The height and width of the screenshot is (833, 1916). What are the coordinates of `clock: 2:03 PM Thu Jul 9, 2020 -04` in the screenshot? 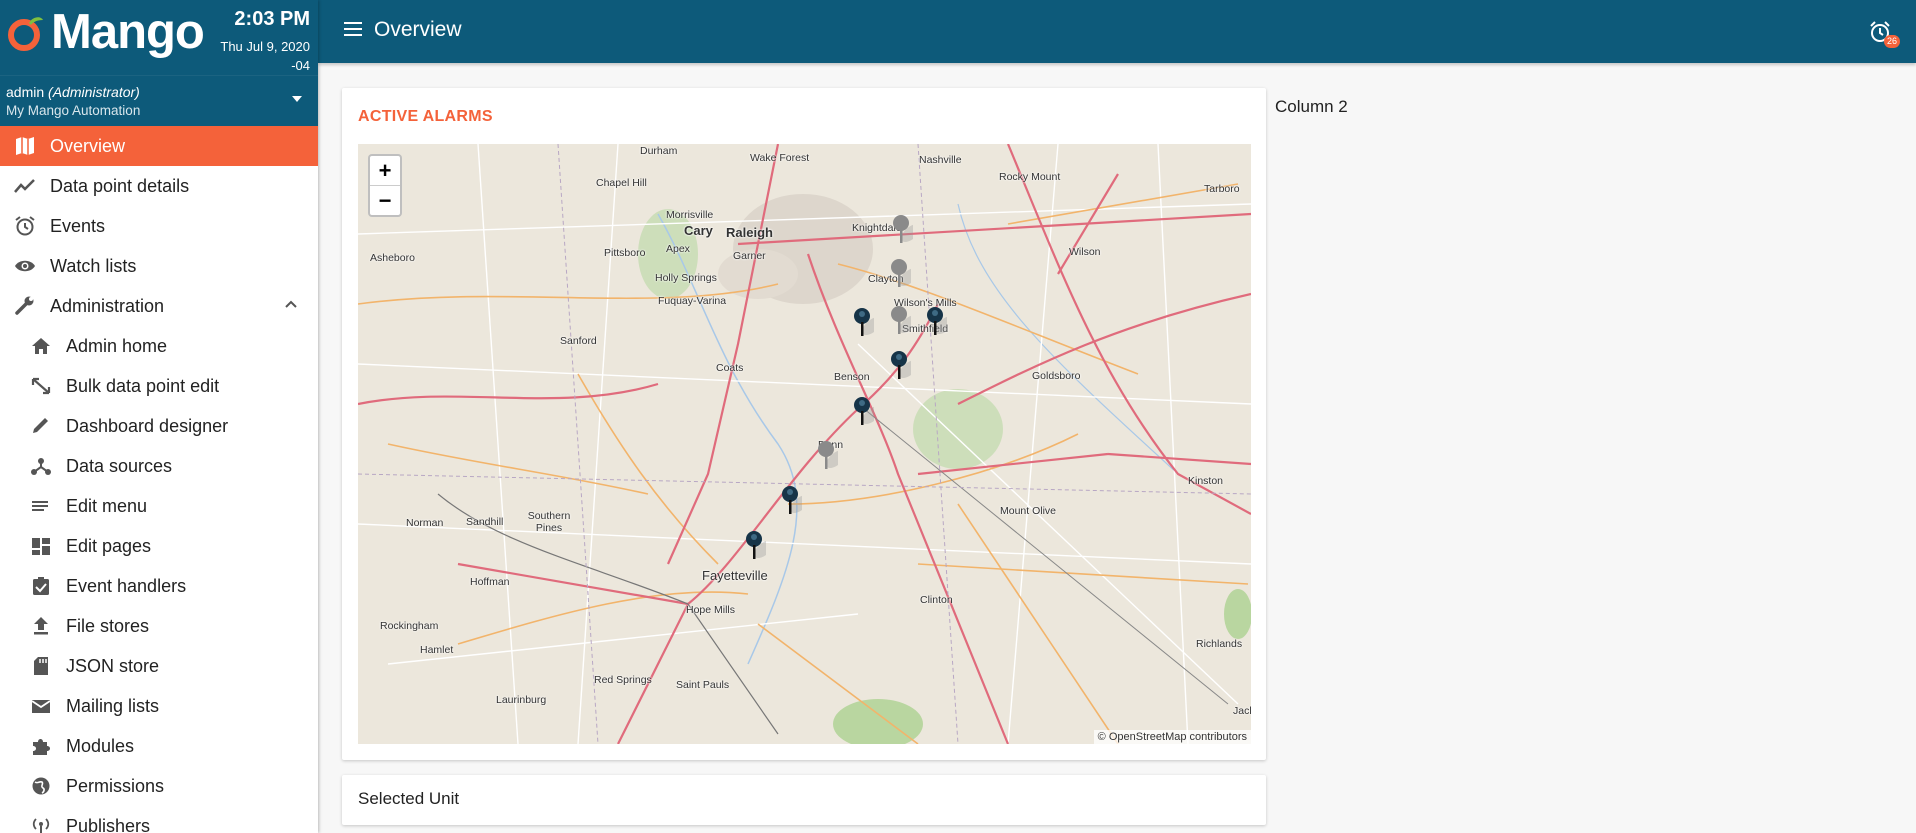 It's located at (265, 41).